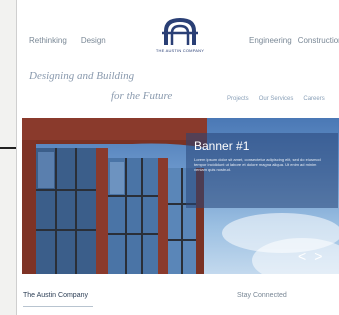 The height and width of the screenshot is (315, 339). I want to click on chevron-right-icon: >, so click(318, 256).